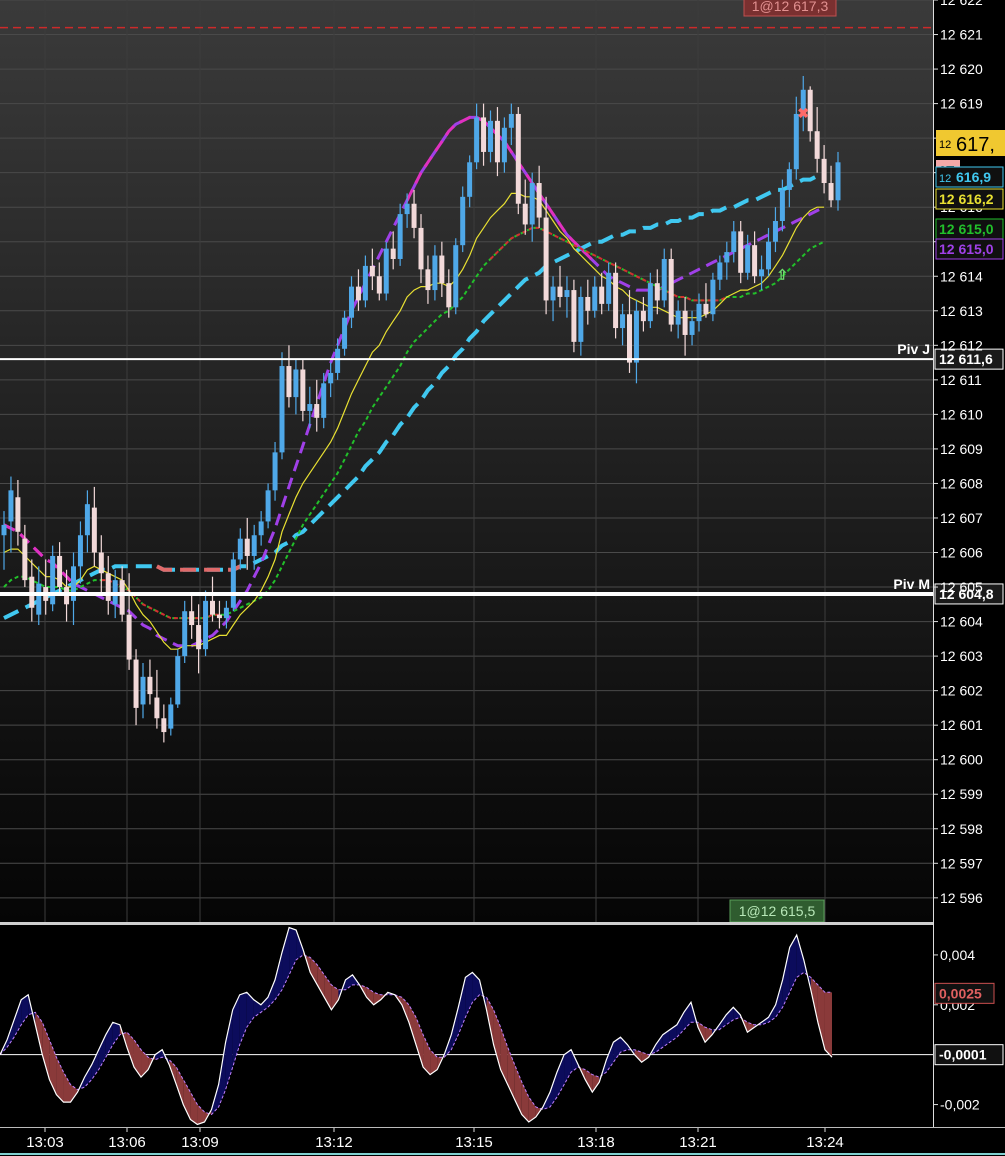 The height and width of the screenshot is (1156, 1005). What do you see at coordinates (698, 1142) in the screenshot?
I see `x-tick-label: 13:21` at bounding box center [698, 1142].